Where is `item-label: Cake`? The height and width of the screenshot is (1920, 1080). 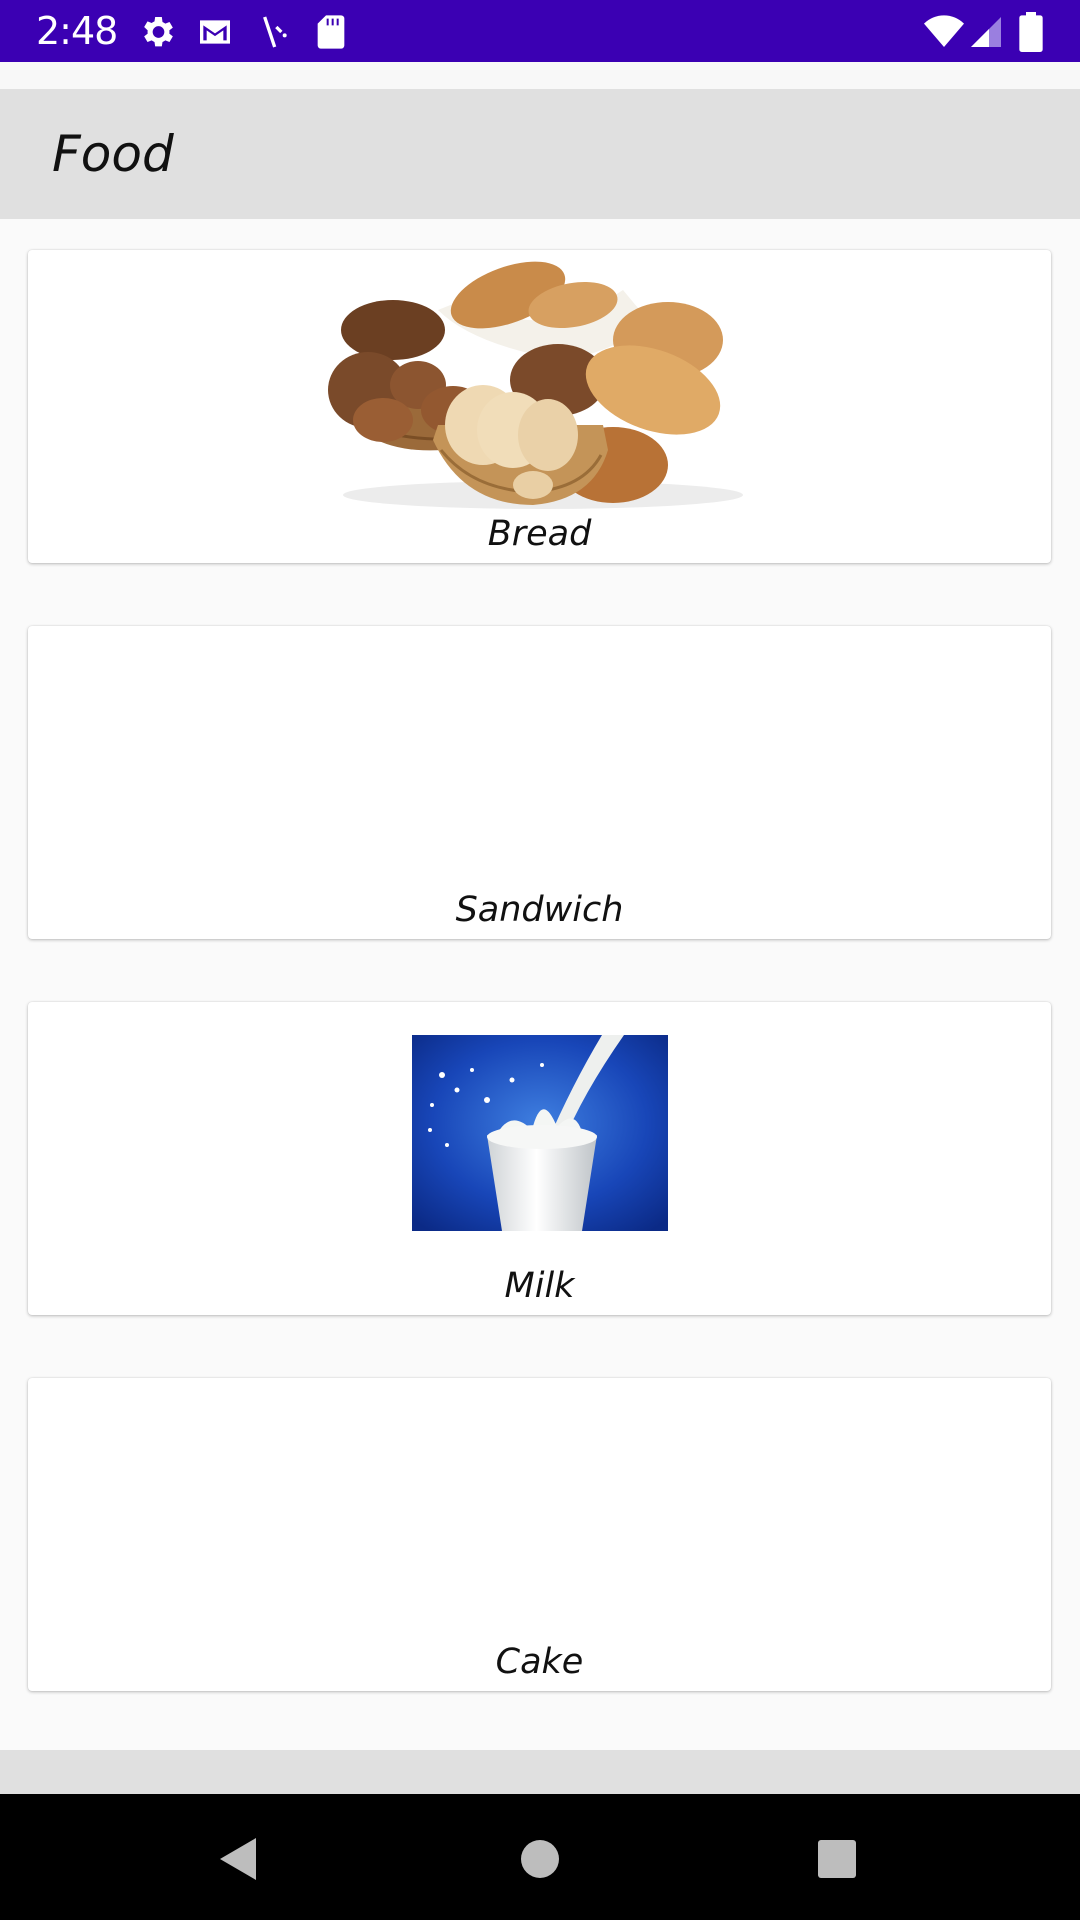 item-label: Cake is located at coordinates (539, 1662).